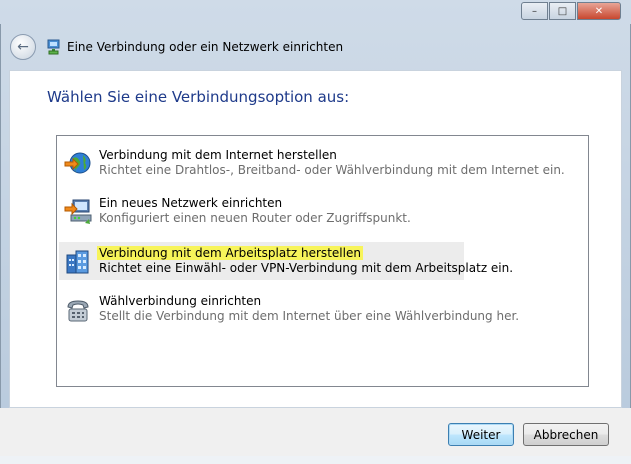  I want to click on background-window-strip, so click(315, 460).